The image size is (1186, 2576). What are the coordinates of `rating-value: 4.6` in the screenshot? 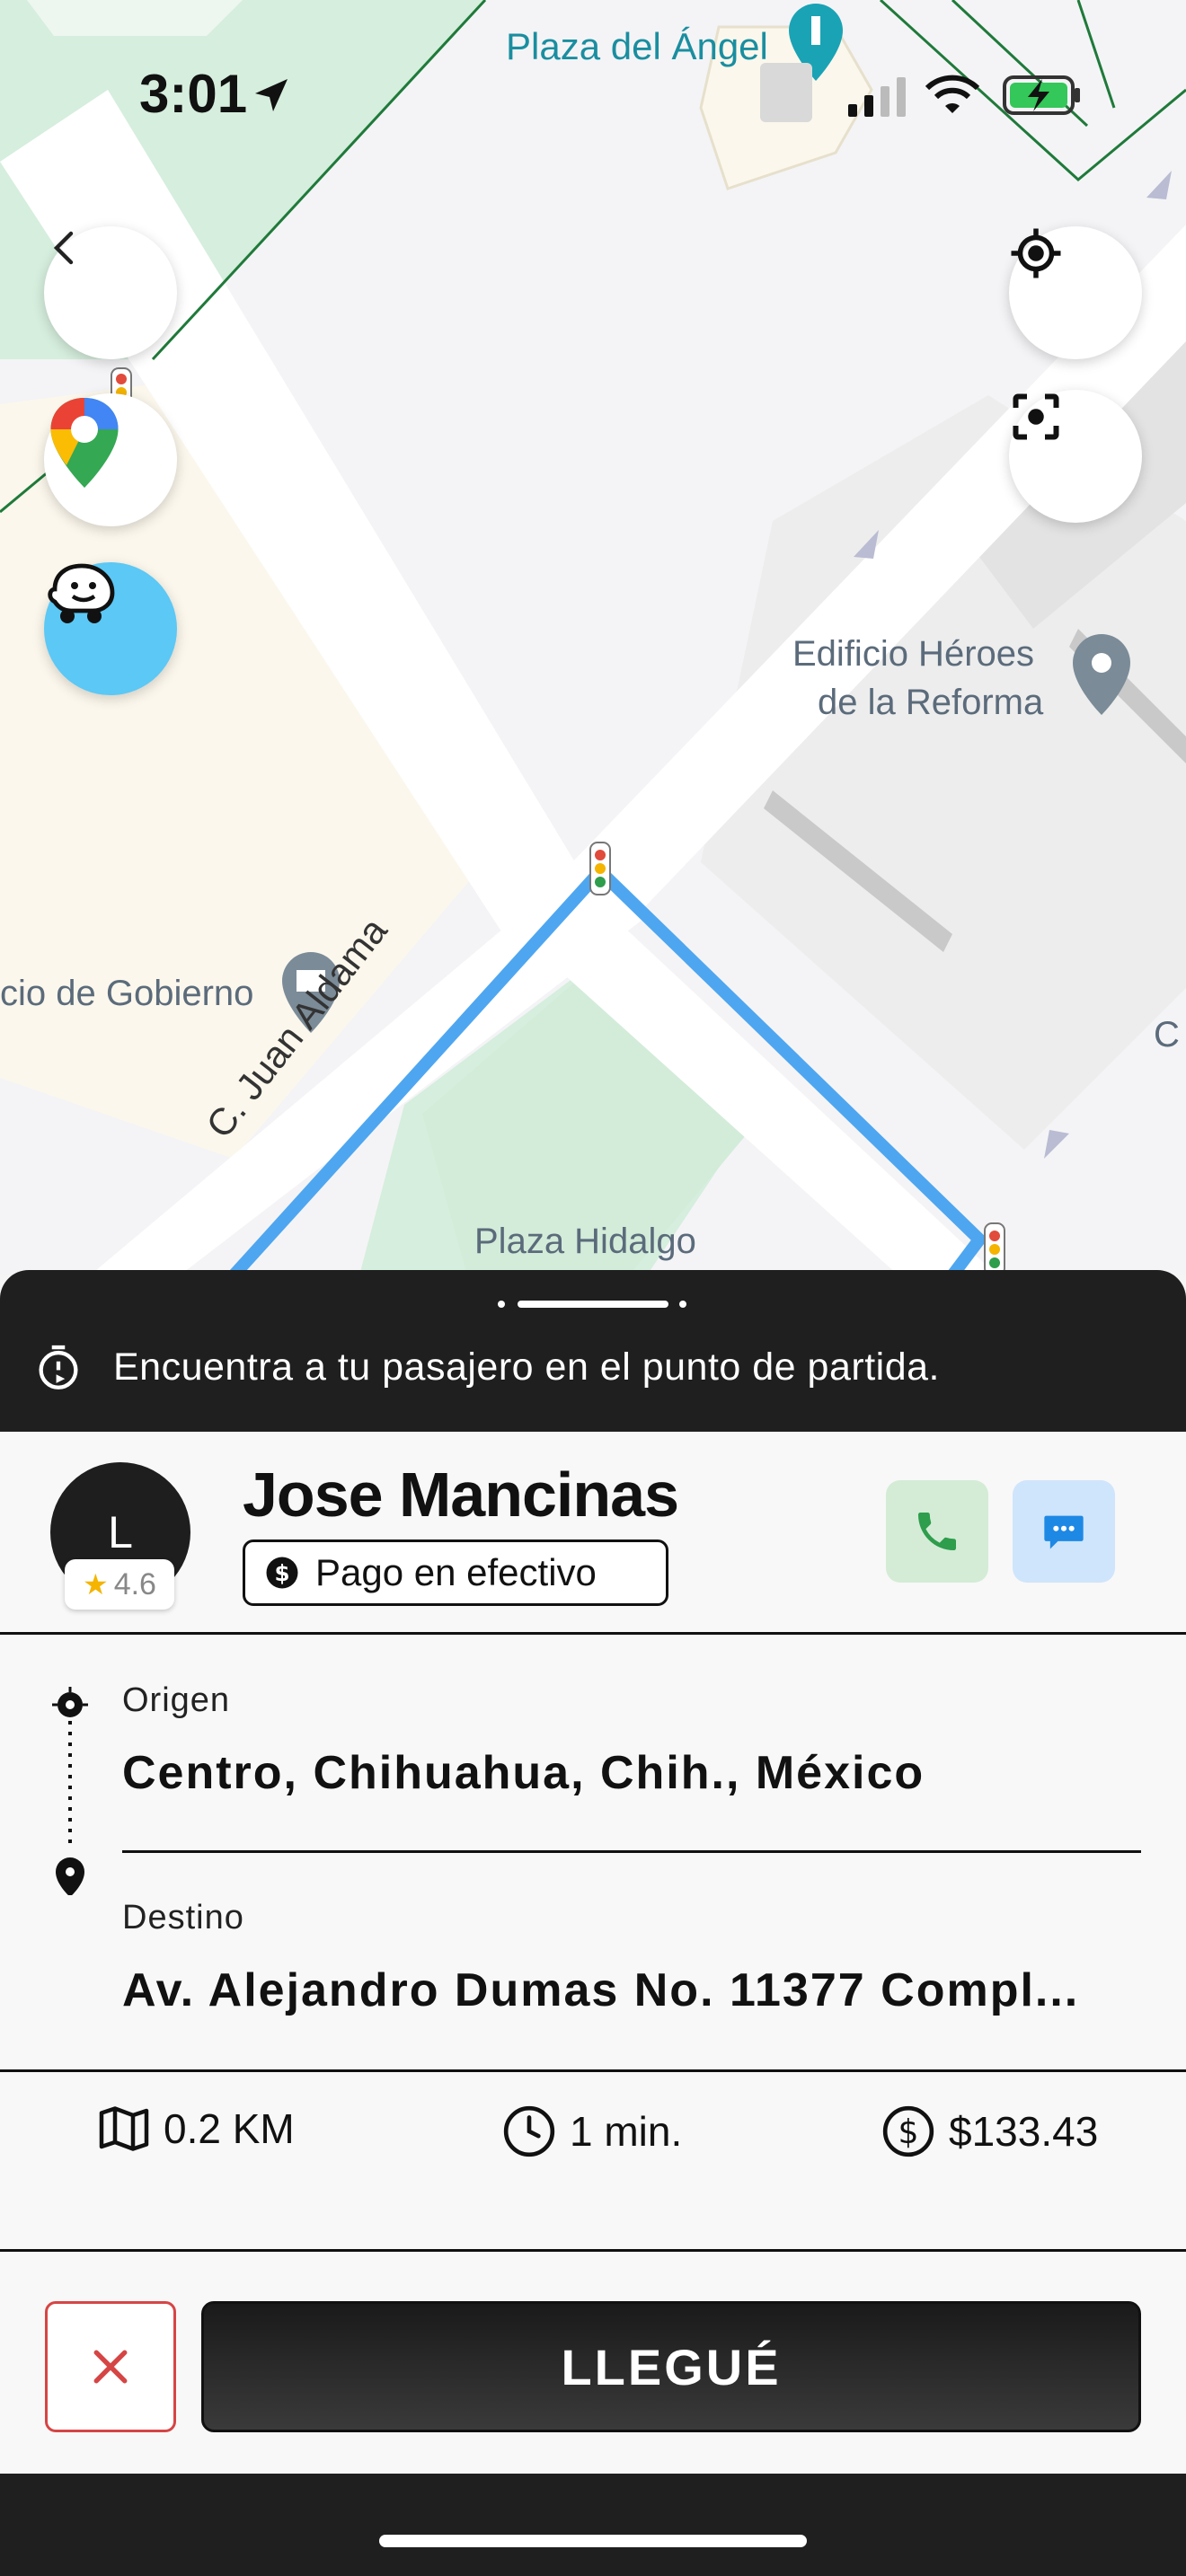 It's located at (134, 1583).